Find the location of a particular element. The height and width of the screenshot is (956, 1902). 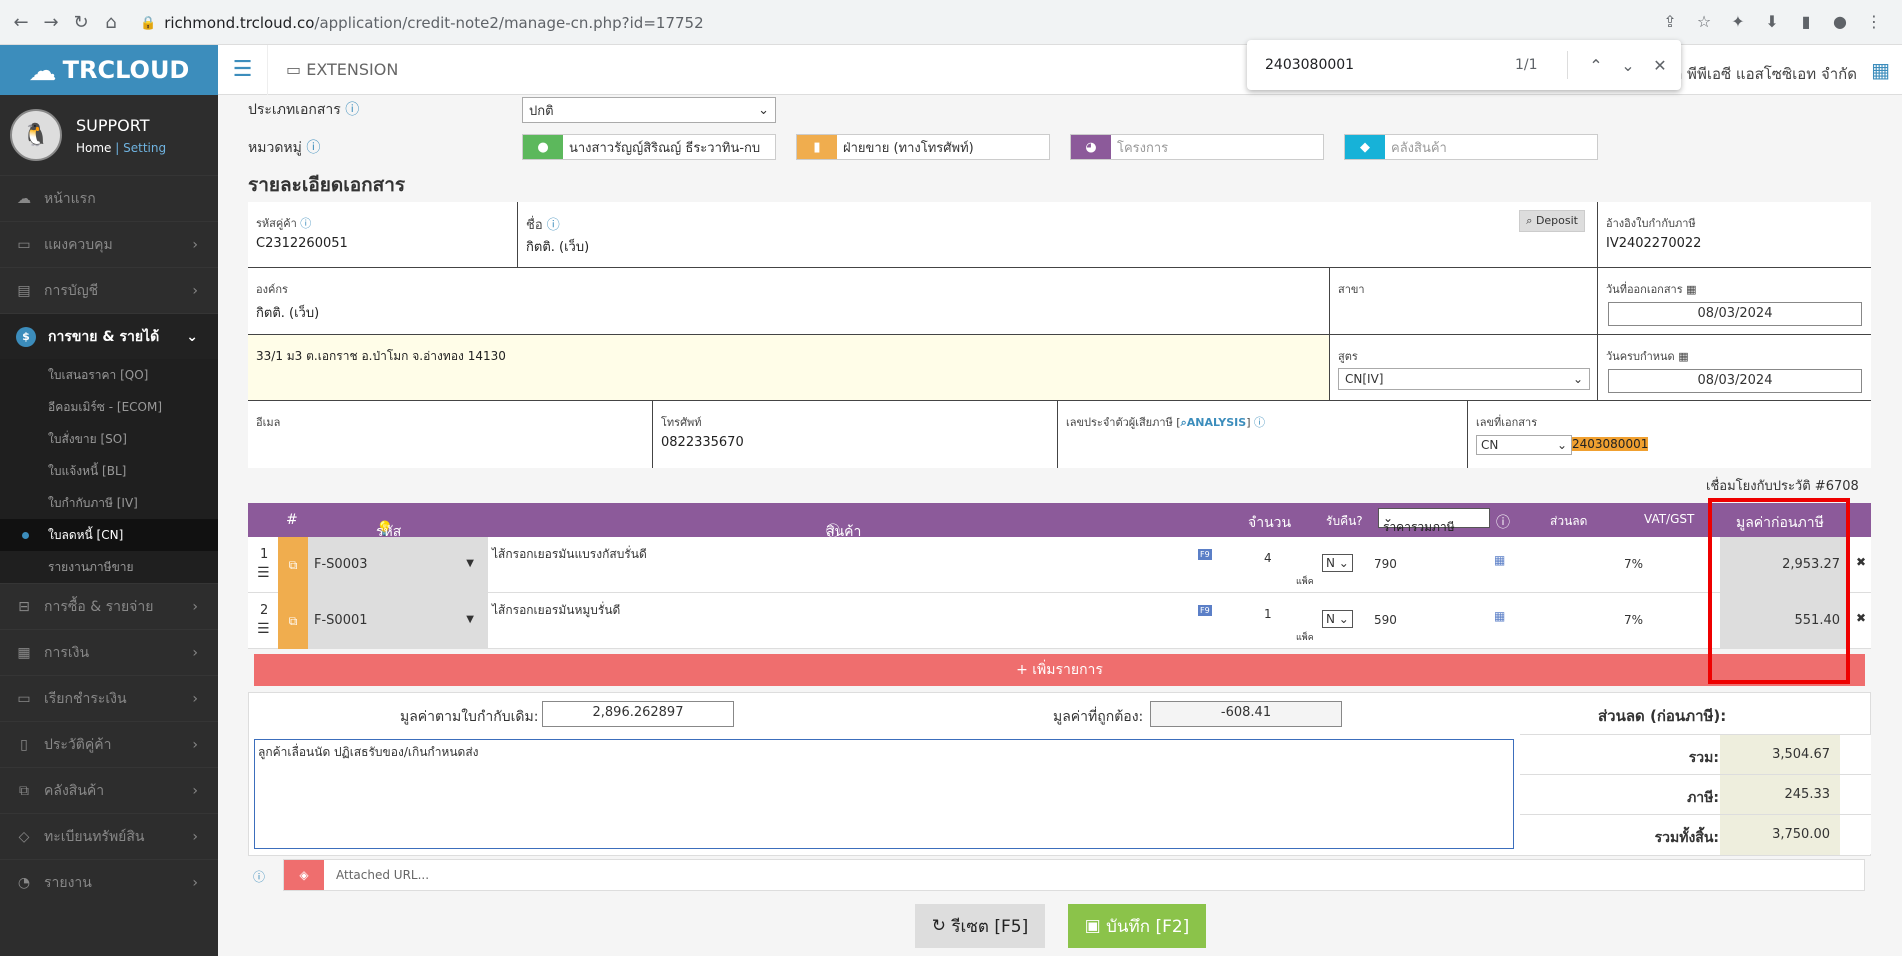

profile-icon: ● is located at coordinates (1840, 21).